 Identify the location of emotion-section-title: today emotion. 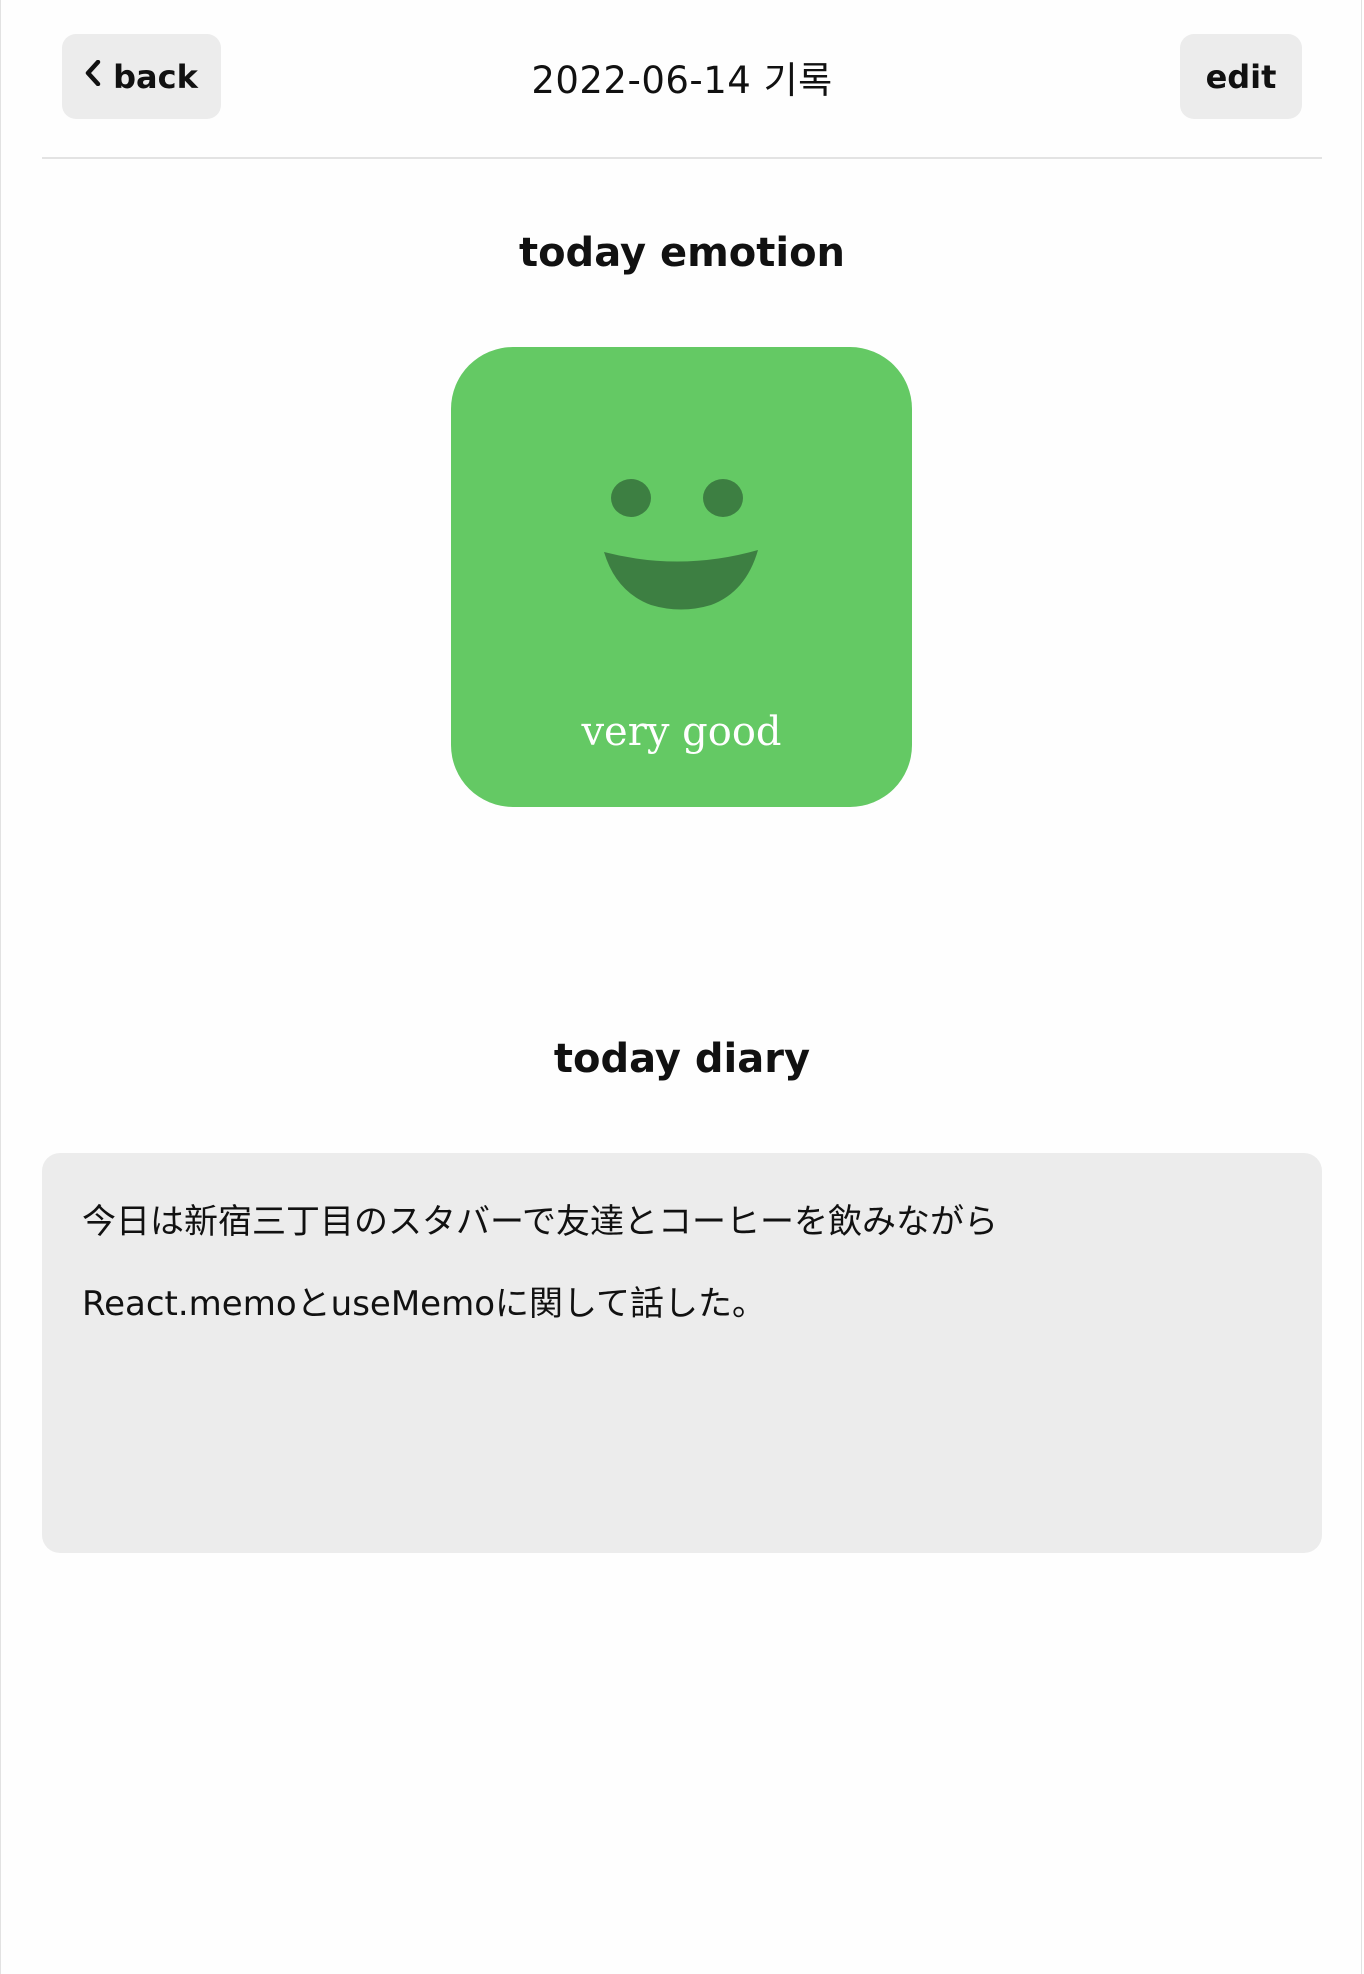
(682, 253).